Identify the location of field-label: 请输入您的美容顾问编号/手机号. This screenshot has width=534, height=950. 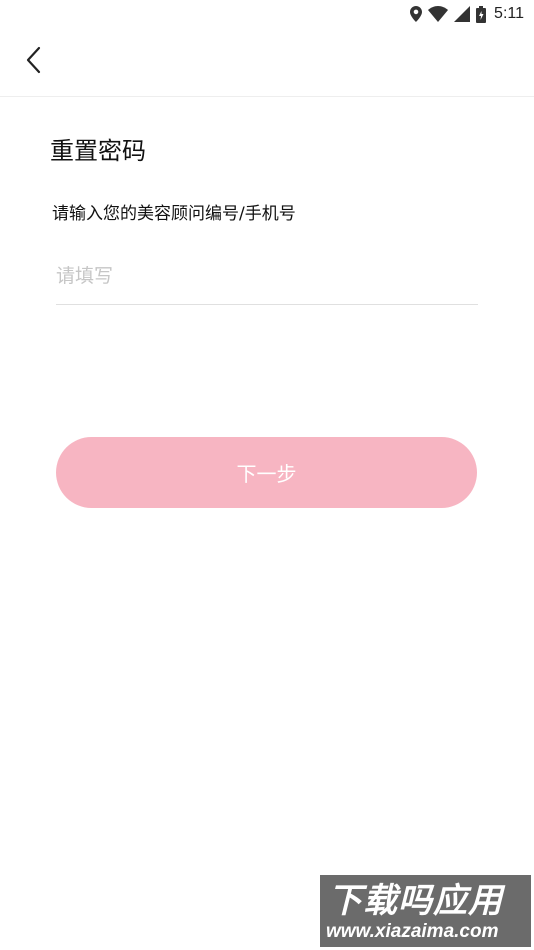
(174, 214).